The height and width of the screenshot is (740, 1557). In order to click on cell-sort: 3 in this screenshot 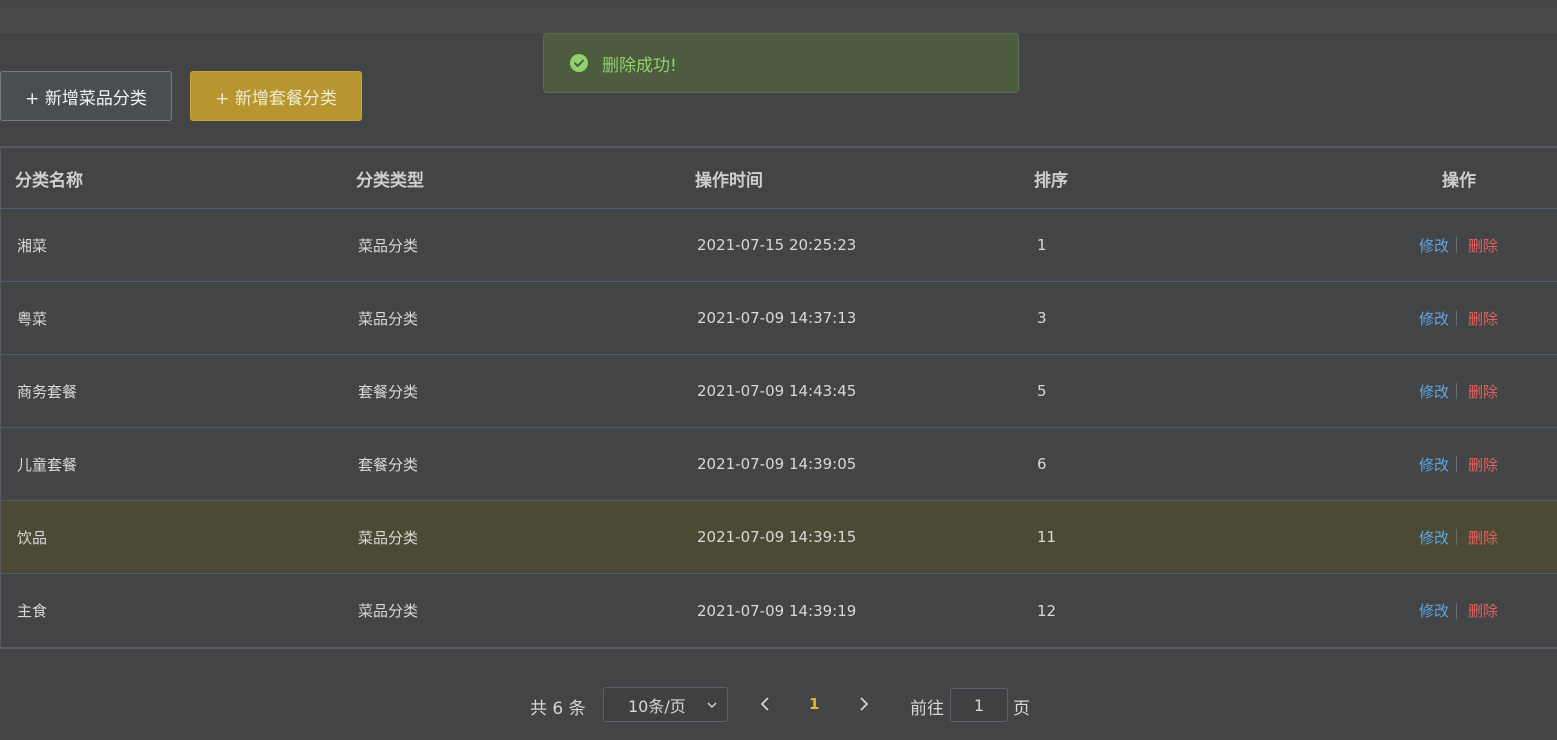, I will do `click(1042, 318)`.